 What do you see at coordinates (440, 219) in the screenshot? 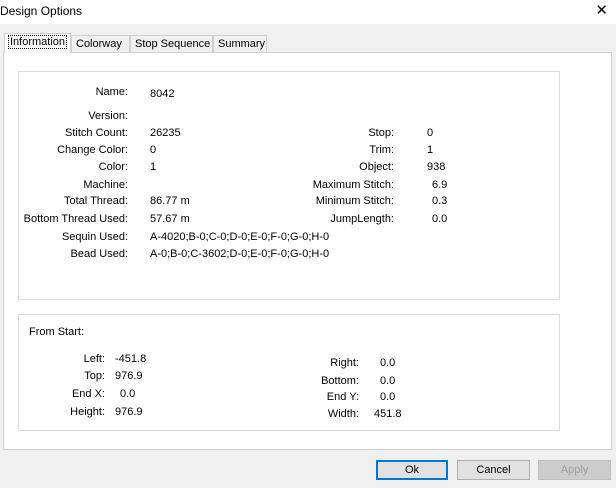
I see `jump-length-value: 0.0` at bounding box center [440, 219].